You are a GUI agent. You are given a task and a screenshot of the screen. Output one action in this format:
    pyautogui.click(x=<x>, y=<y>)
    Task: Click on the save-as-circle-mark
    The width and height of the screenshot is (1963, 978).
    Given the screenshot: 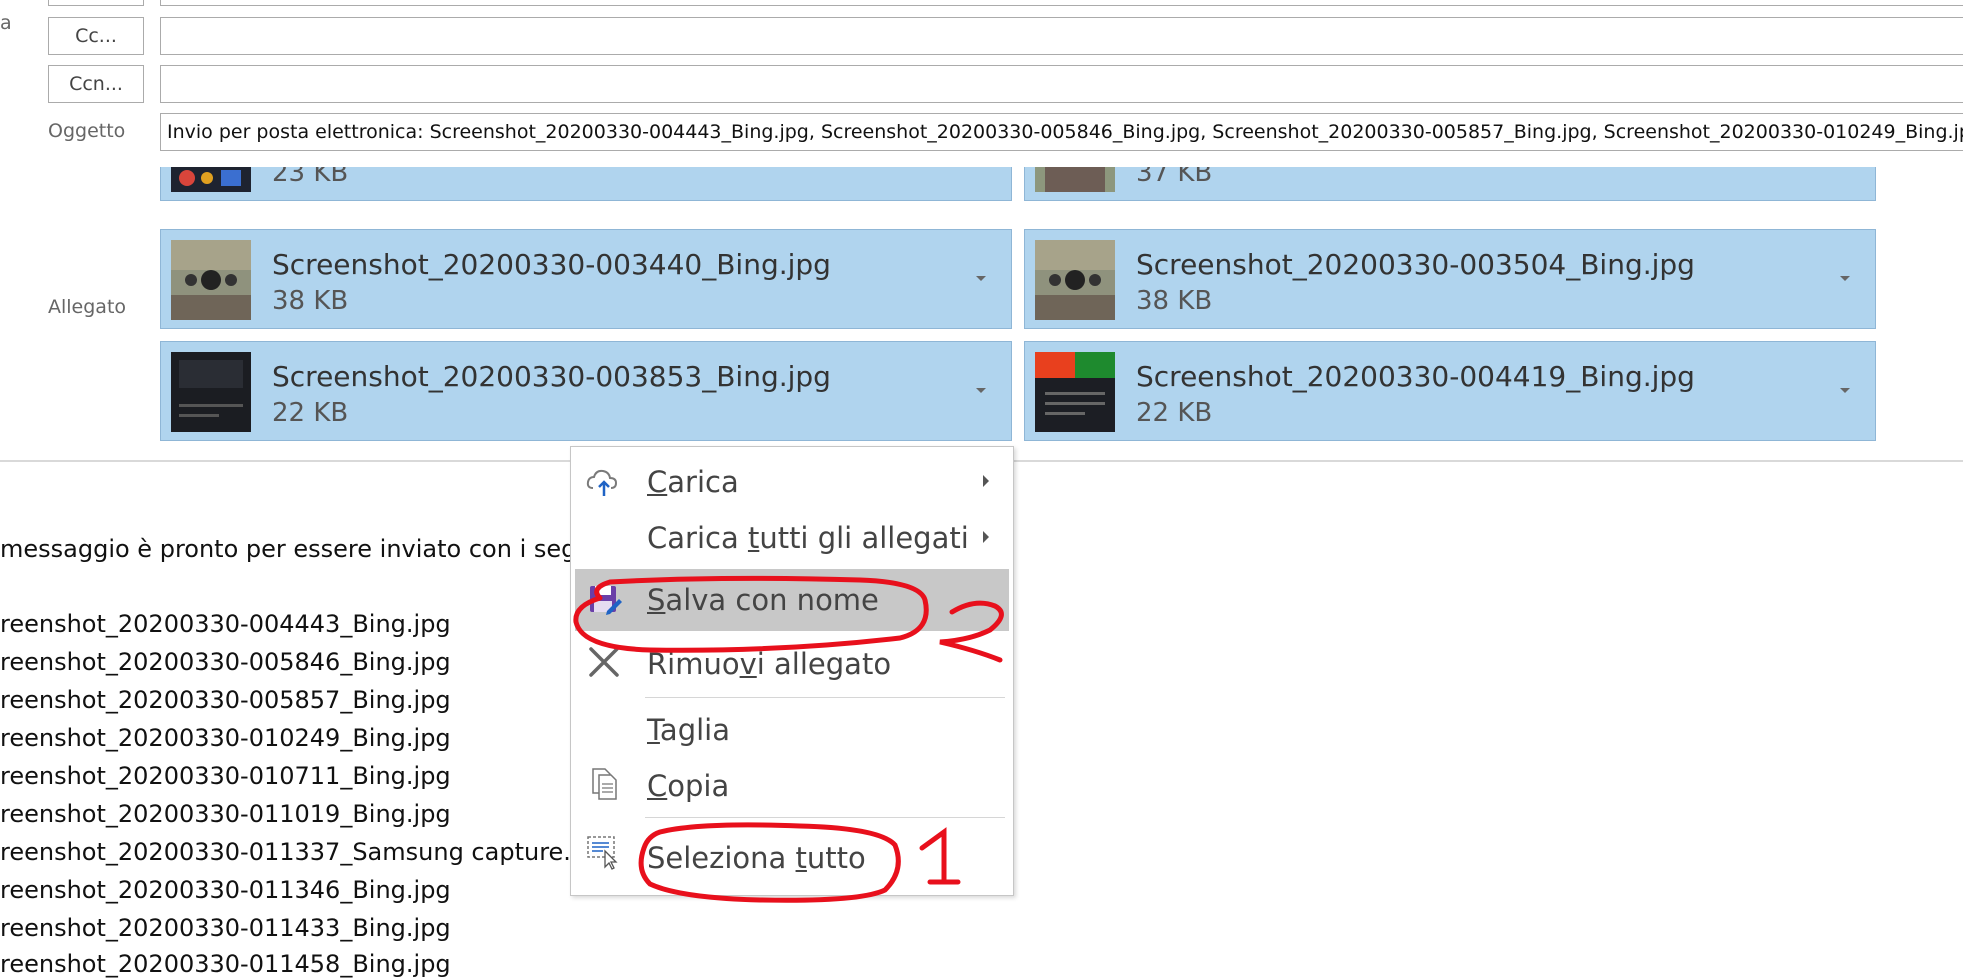 What is the action you would take?
    pyautogui.click(x=751, y=614)
    